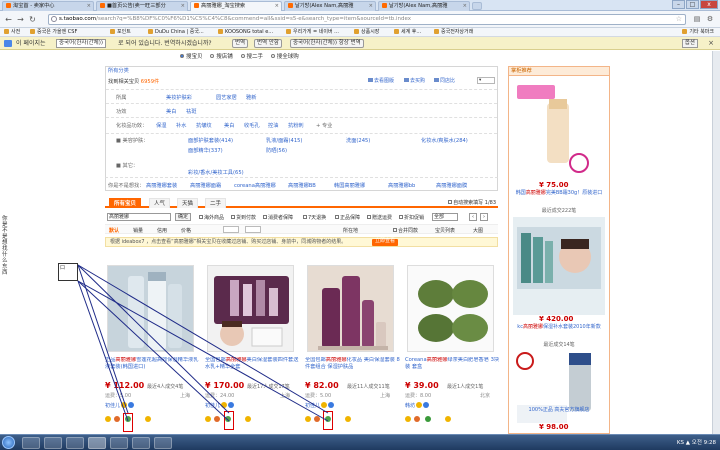 This screenshot has height=450, width=720. What do you see at coordinates (698, 32) in the screenshot?
I see `other-bookmarks: 기타 북마크` at bounding box center [698, 32].